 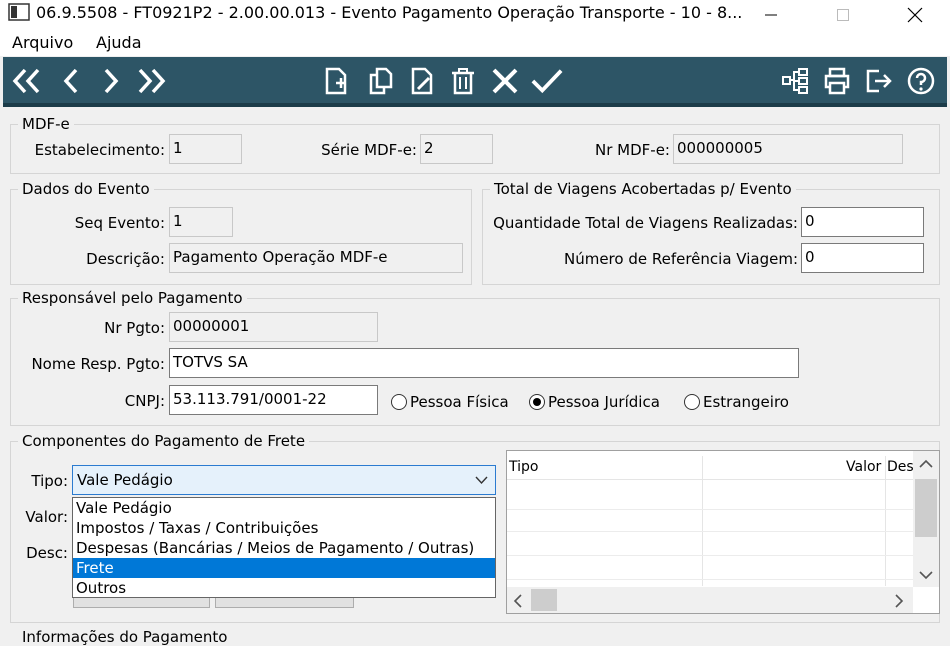 What do you see at coordinates (788, 149) in the screenshot?
I see `nr-mdfe-field: 000000005` at bounding box center [788, 149].